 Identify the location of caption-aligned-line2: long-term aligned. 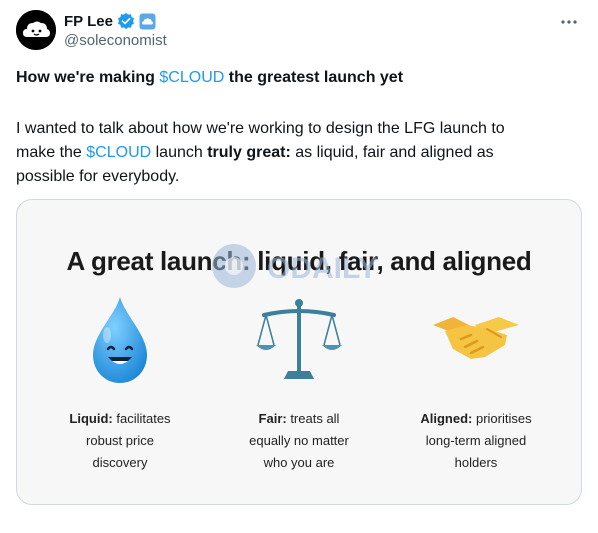
(476, 440).